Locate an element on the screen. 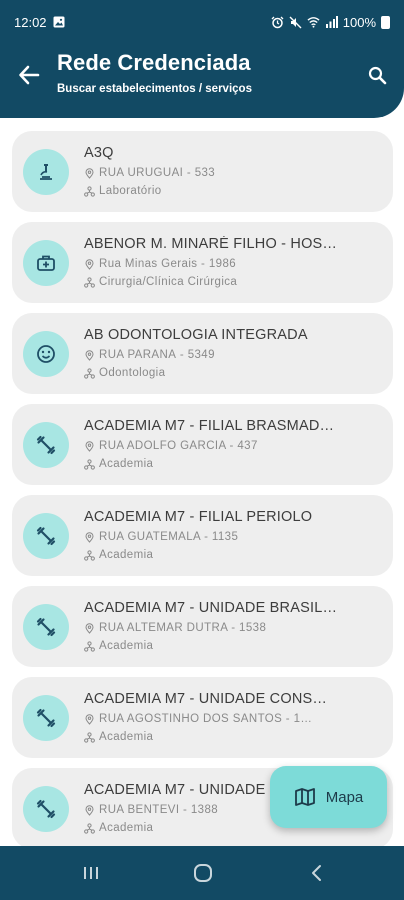 This screenshot has width=404, height=900. battery-level: 100% is located at coordinates (359, 22).